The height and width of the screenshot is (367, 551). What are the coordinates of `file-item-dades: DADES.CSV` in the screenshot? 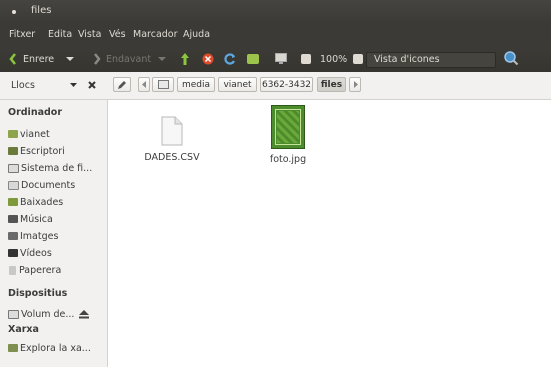 It's located at (172, 139).